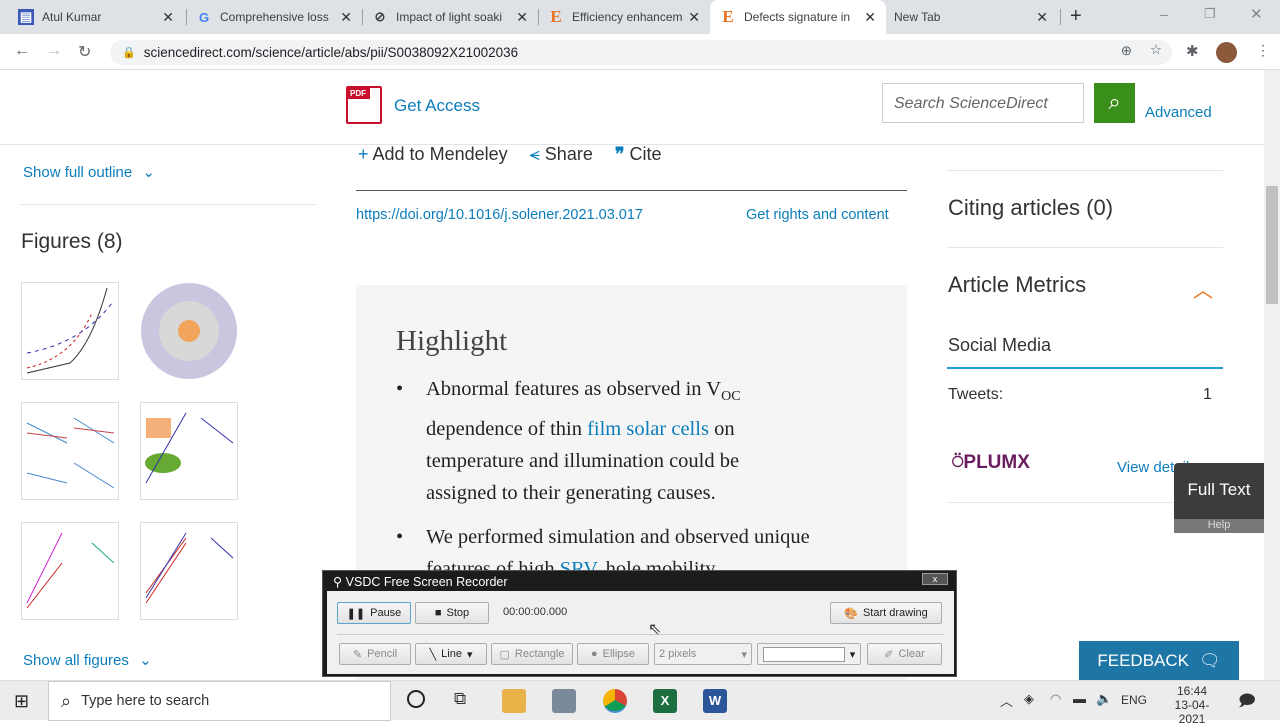 This screenshot has width=1280, height=726. Describe the element at coordinates (470, 654) in the screenshot. I see `dropdown-arrow-icon: ▾` at that location.